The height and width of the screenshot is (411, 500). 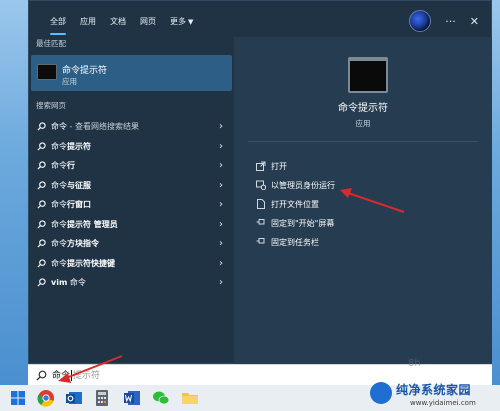 I want to click on action-pin-to-start: 固定到"开始"屏幕, so click(x=295, y=223).